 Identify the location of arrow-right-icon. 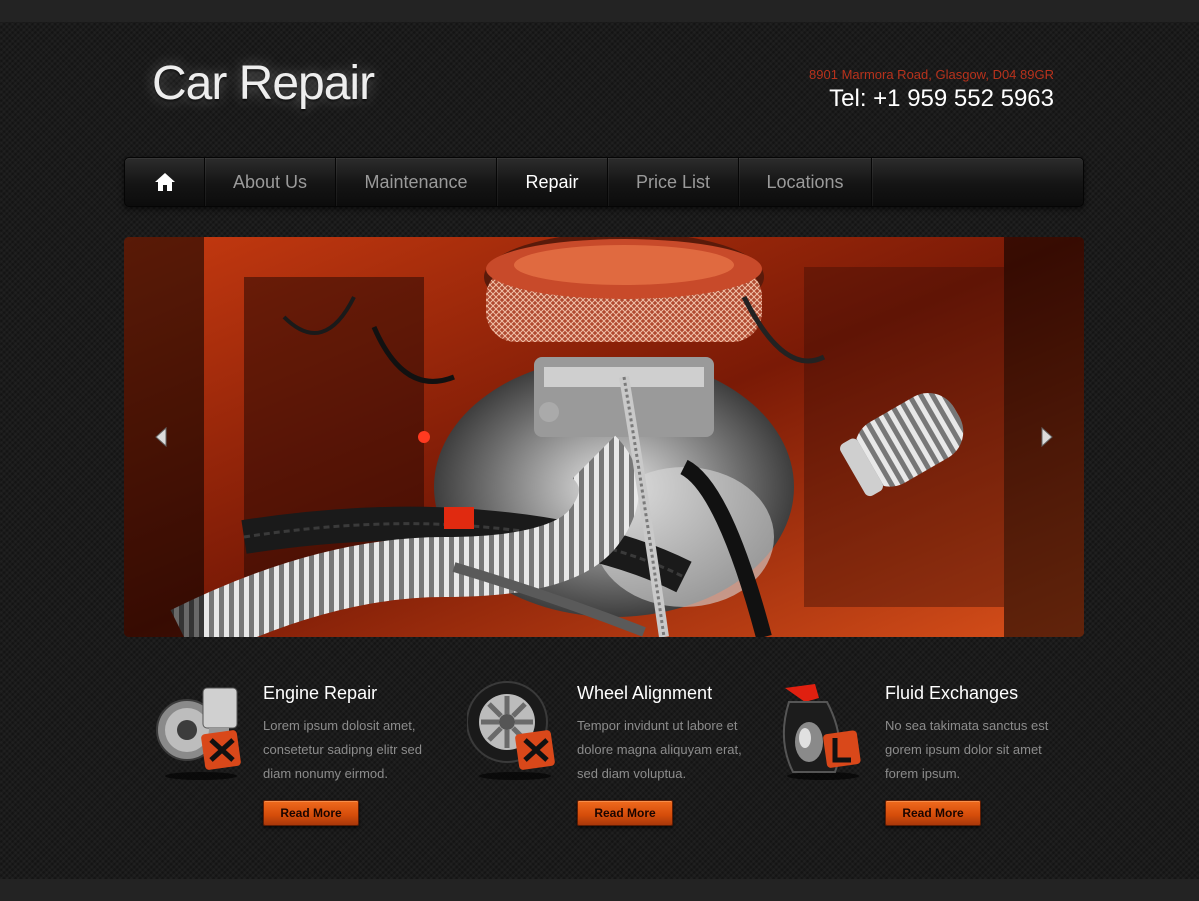
(1047, 437).